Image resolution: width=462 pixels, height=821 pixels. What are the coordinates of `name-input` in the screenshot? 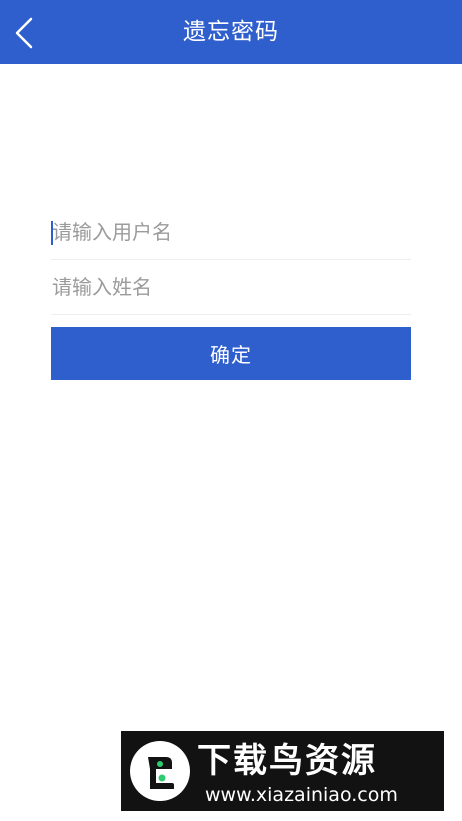 It's located at (231, 287).